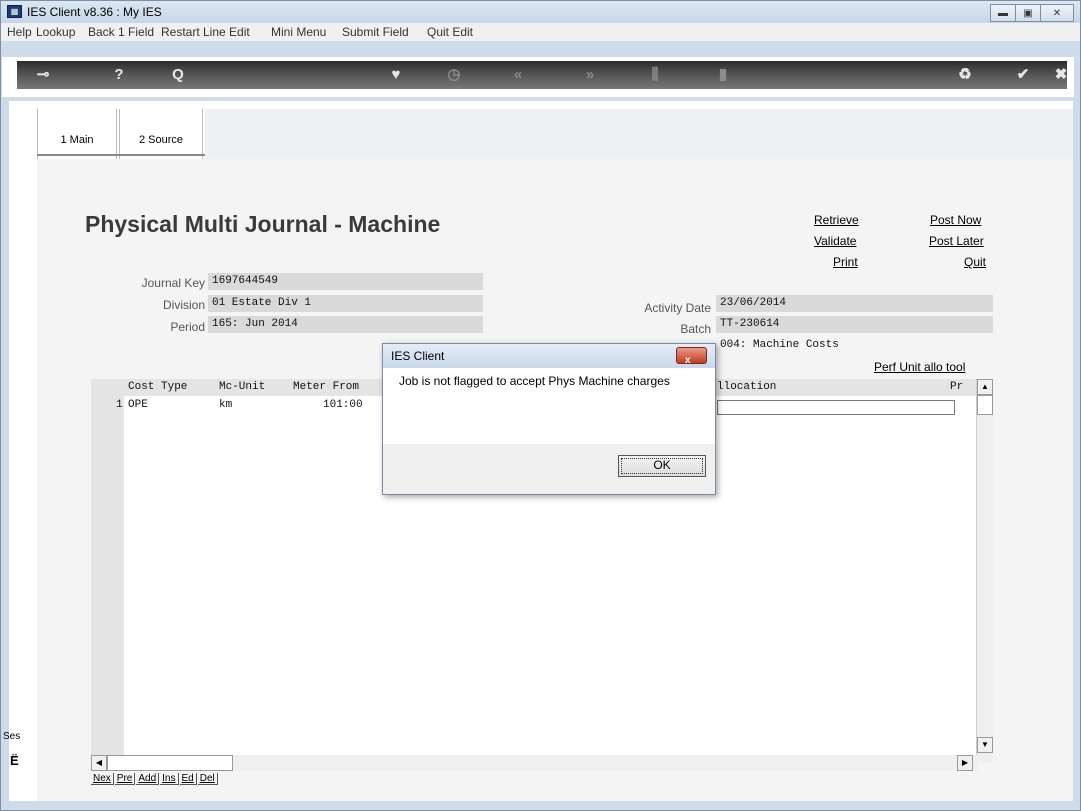 This screenshot has width=1081, height=811. I want to click on print-link: Print, so click(845, 262).